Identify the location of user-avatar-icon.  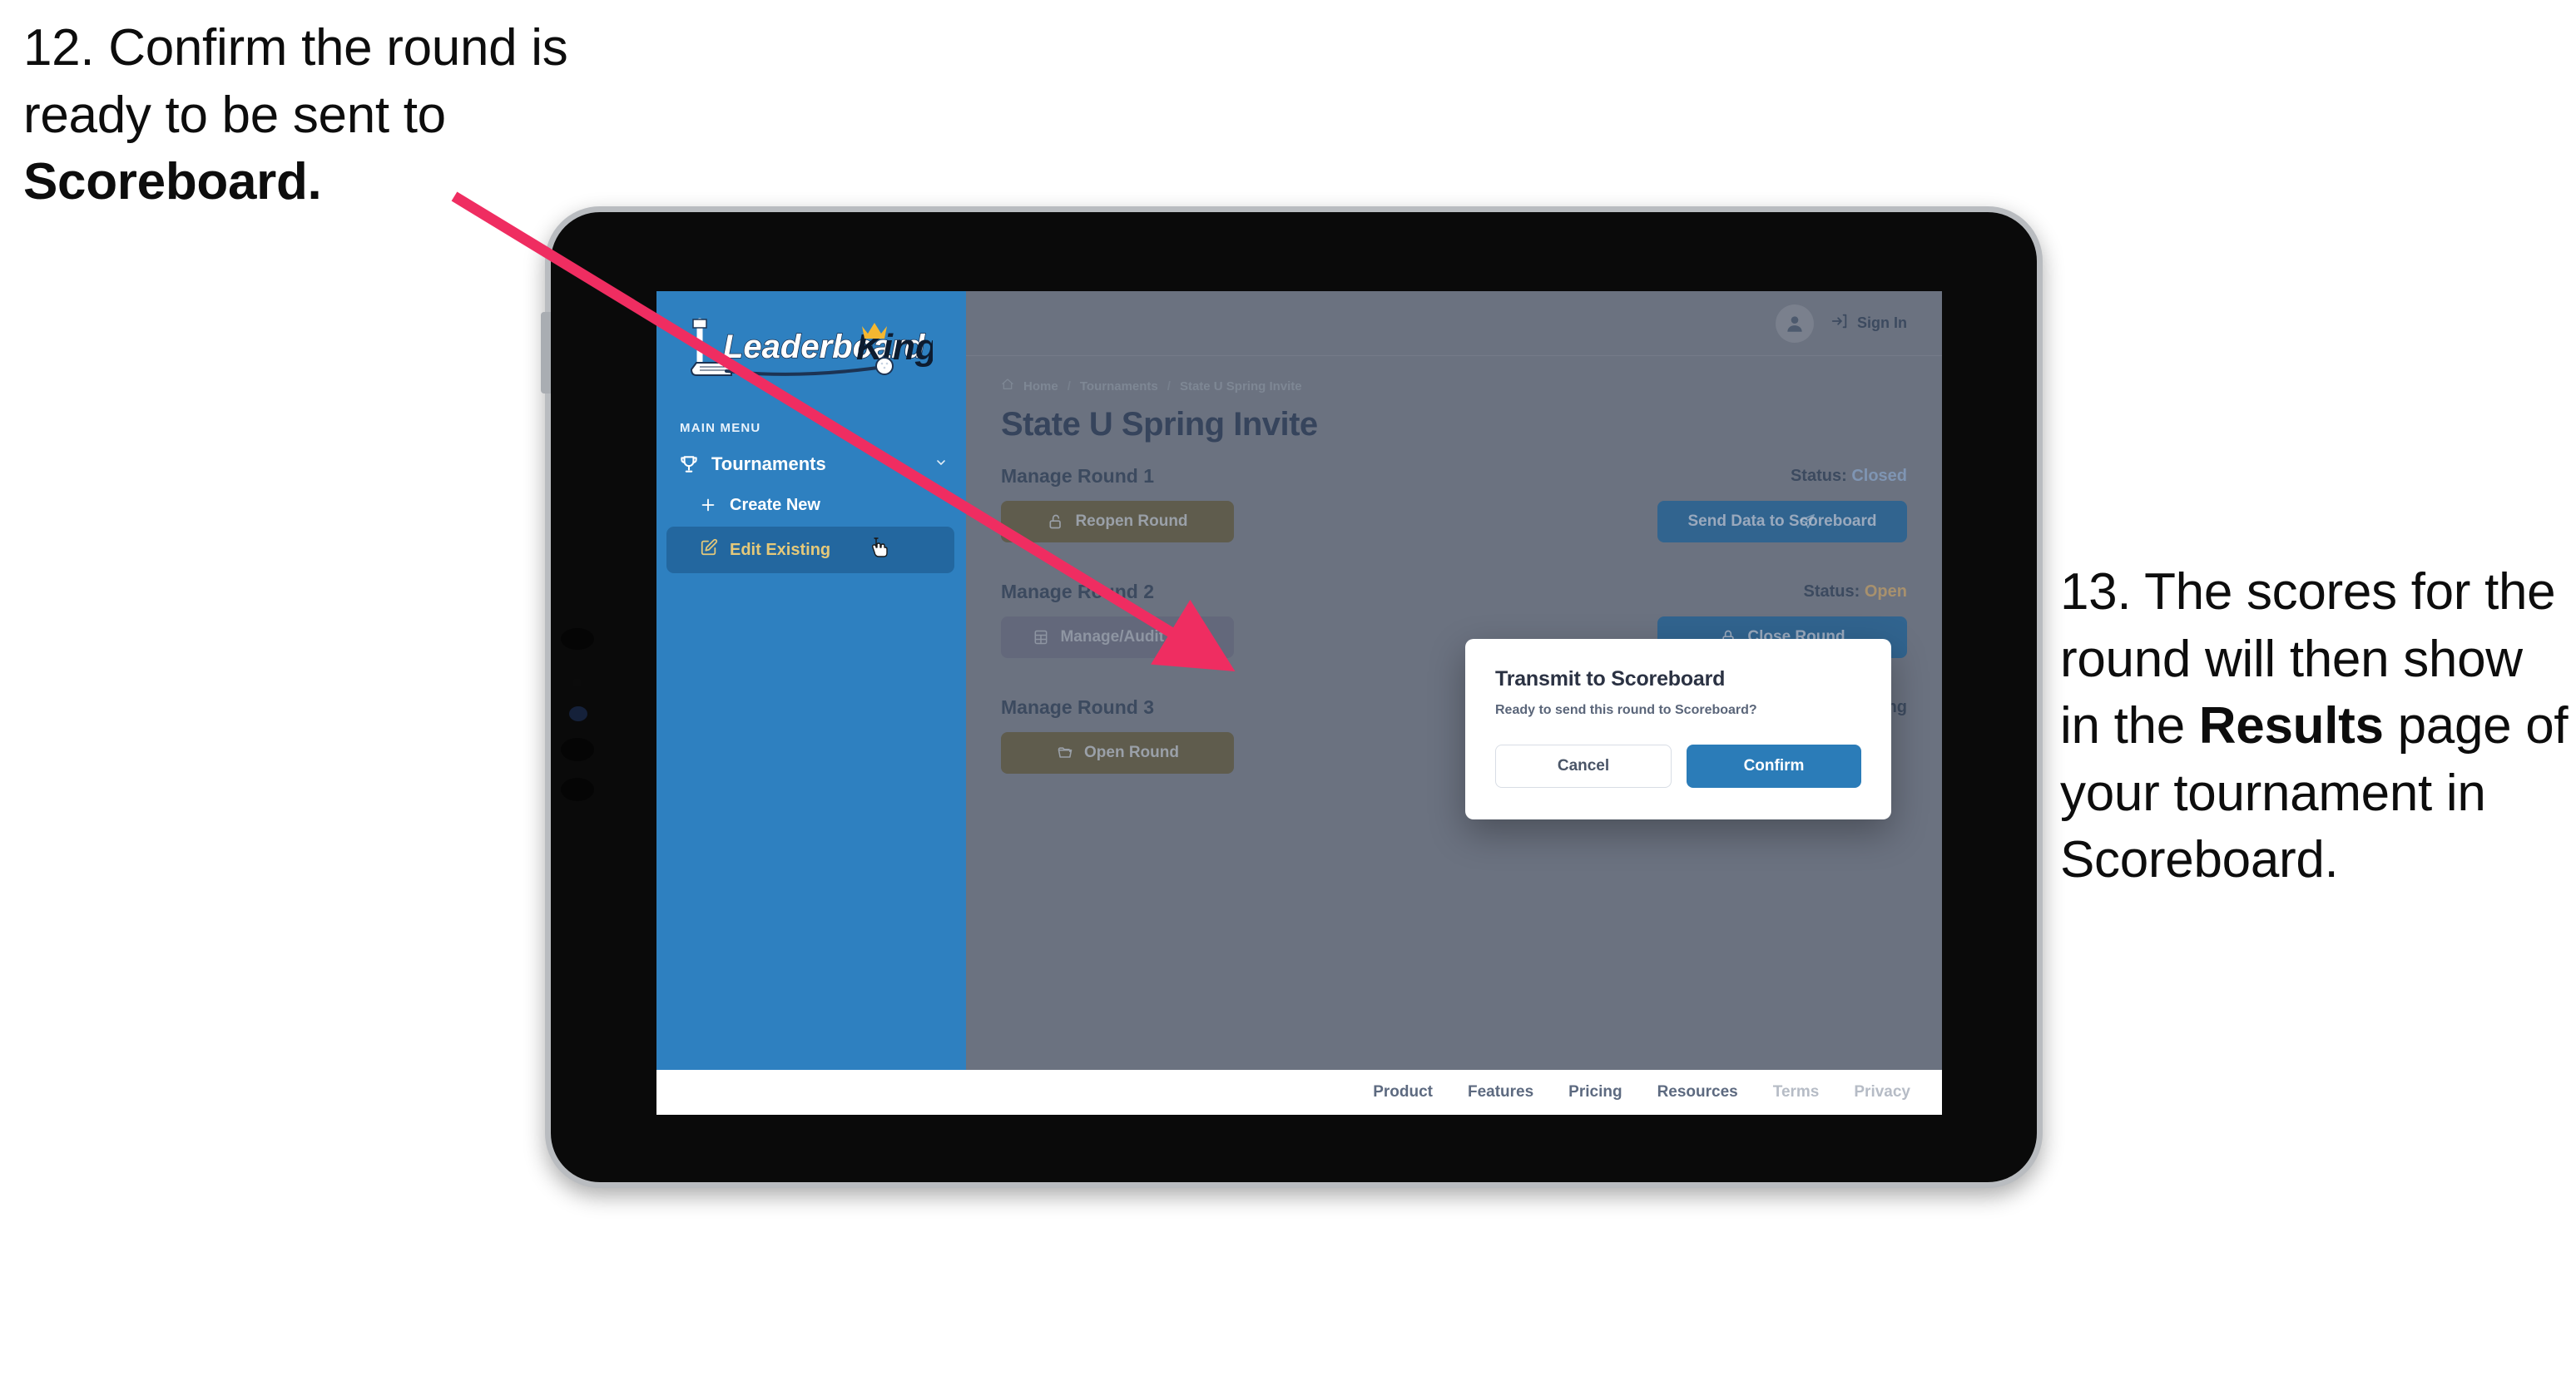
(1795, 323).